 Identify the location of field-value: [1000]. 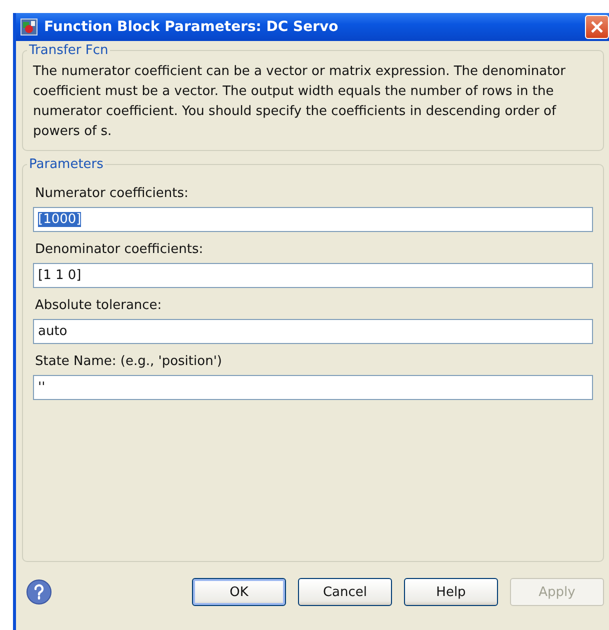
(60, 219).